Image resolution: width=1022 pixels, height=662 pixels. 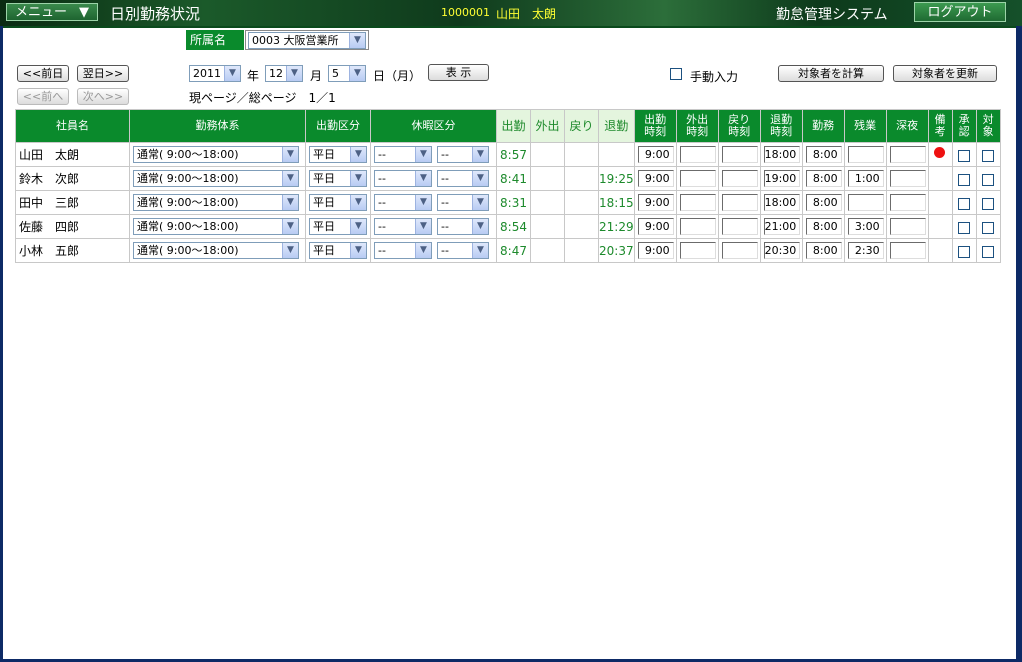 I want to click on leave-time-cell: 20:30, so click(x=781, y=250).